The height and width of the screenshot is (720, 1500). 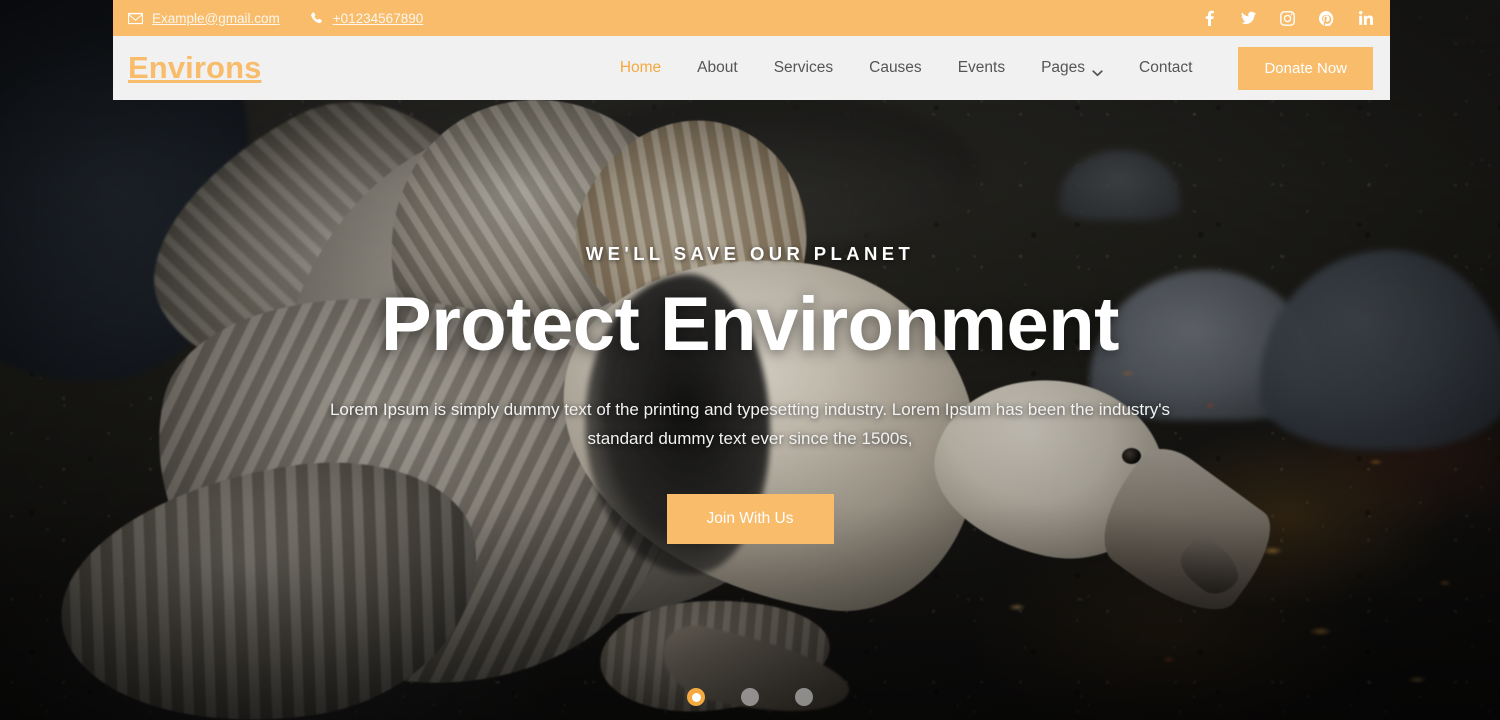 I want to click on donate-now-button: Donate Now, so click(x=1305, y=68).